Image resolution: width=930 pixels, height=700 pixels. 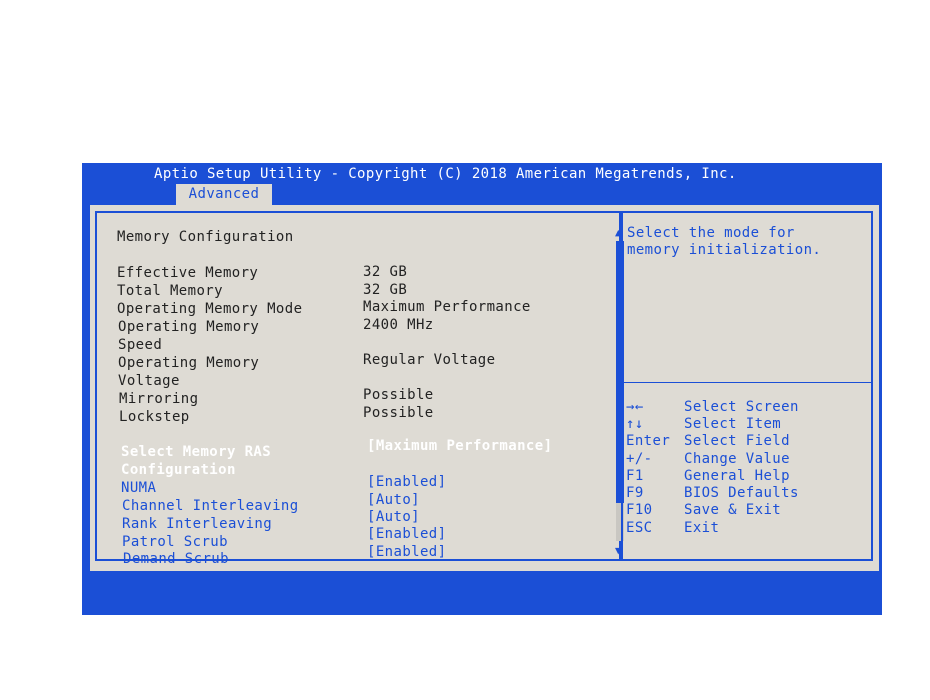 What do you see at coordinates (178, 470) in the screenshot?
I see `option-select-memory-ras-cont: Configuration` at bounding box center [178, 470].